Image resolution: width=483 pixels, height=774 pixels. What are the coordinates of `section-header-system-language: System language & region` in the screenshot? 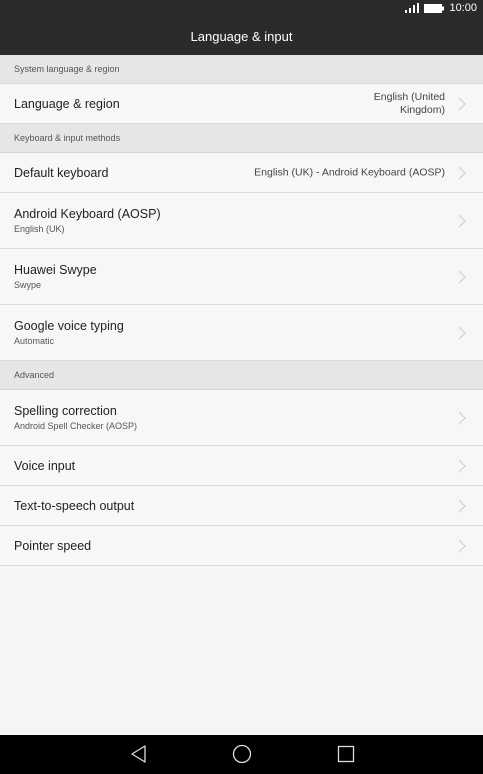 It's located at (241, 69).